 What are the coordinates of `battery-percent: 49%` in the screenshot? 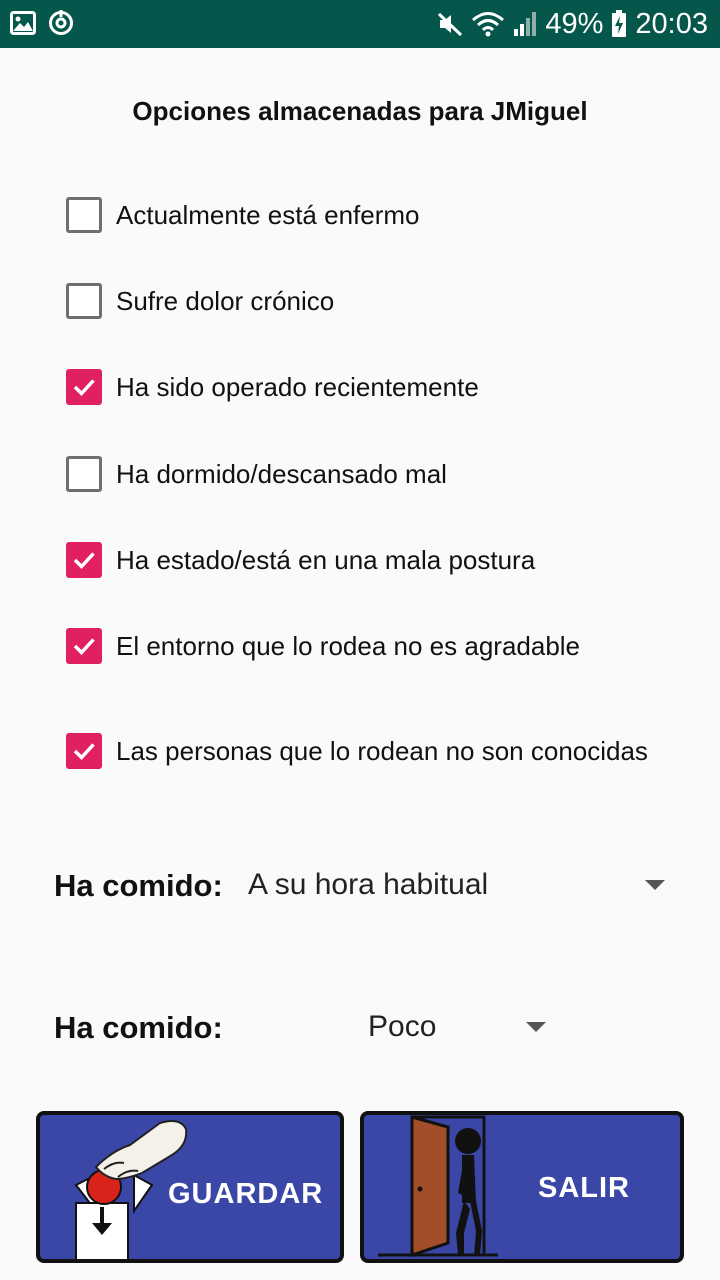 It's located at (574, 23).